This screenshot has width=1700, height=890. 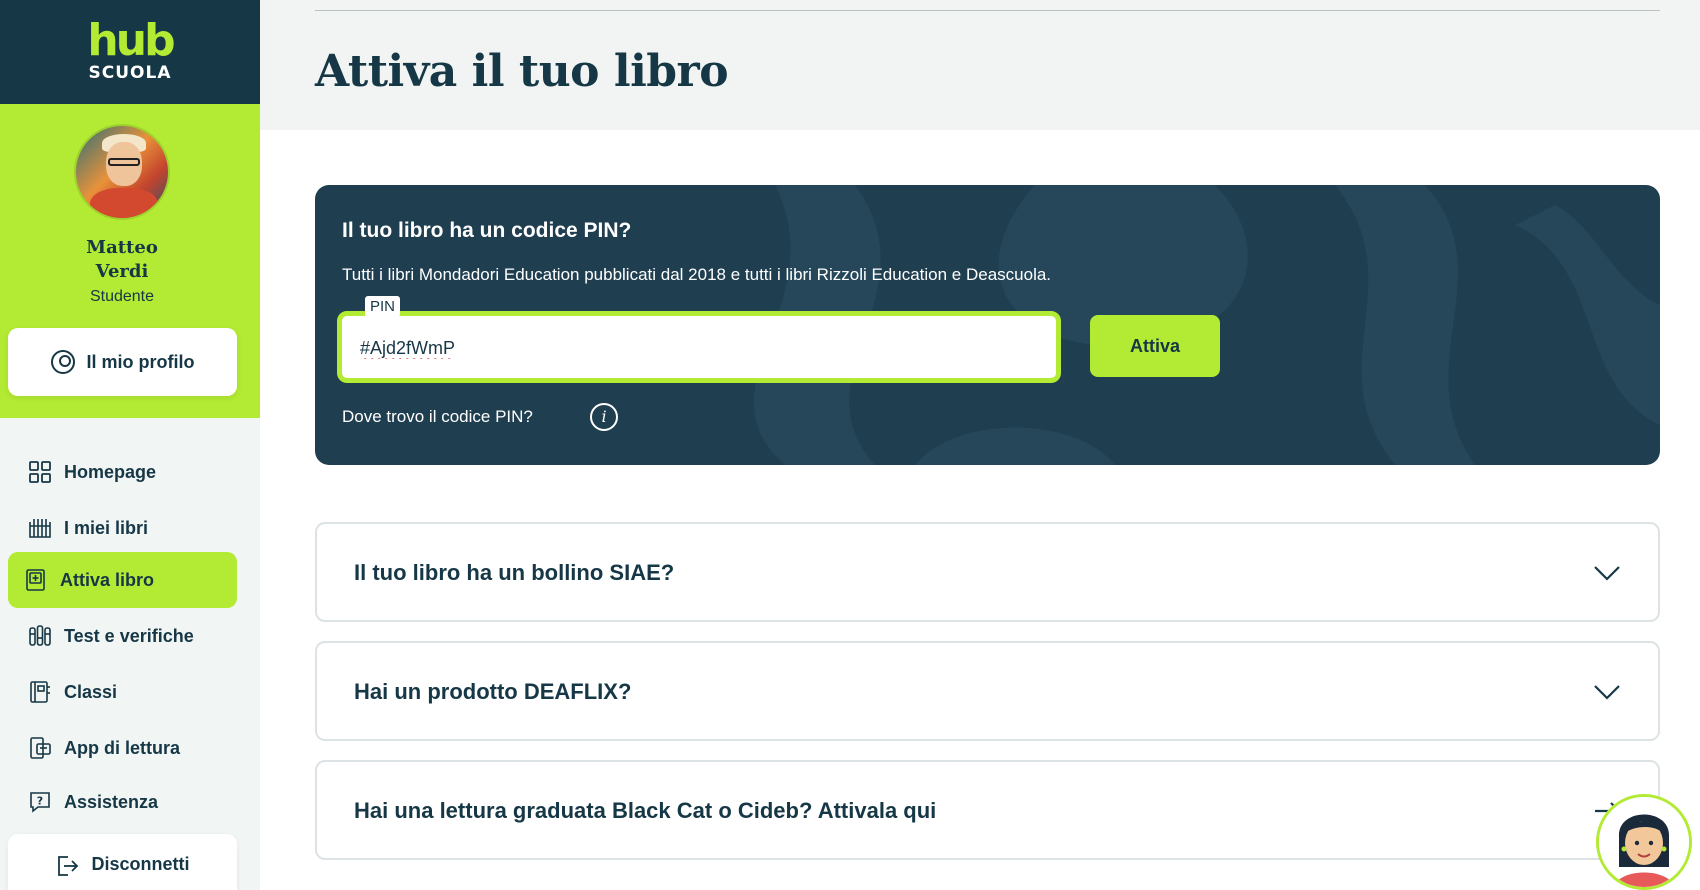 I want to click on assistant-avatar-icon, so click(x=1644, y=842).